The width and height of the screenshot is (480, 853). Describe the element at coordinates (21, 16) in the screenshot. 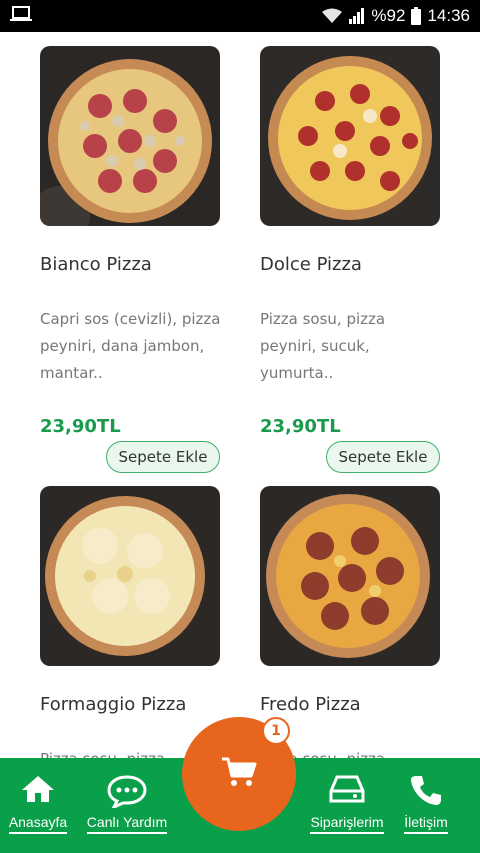

I see `laptop-icon` at that location.